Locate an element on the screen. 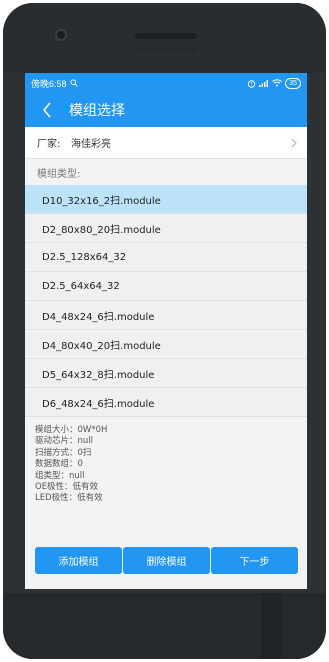 The image size is (329, 662). search-icon is located at coordinates (73, 83).